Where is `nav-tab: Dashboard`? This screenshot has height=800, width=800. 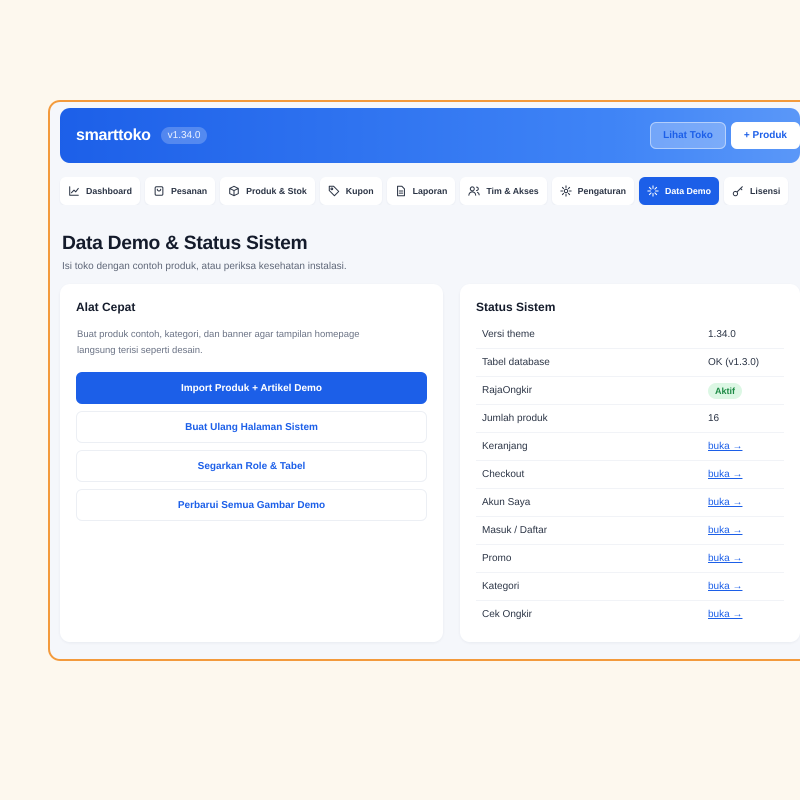 nav-tab: Dashboard is located at coordinates (100, 191).